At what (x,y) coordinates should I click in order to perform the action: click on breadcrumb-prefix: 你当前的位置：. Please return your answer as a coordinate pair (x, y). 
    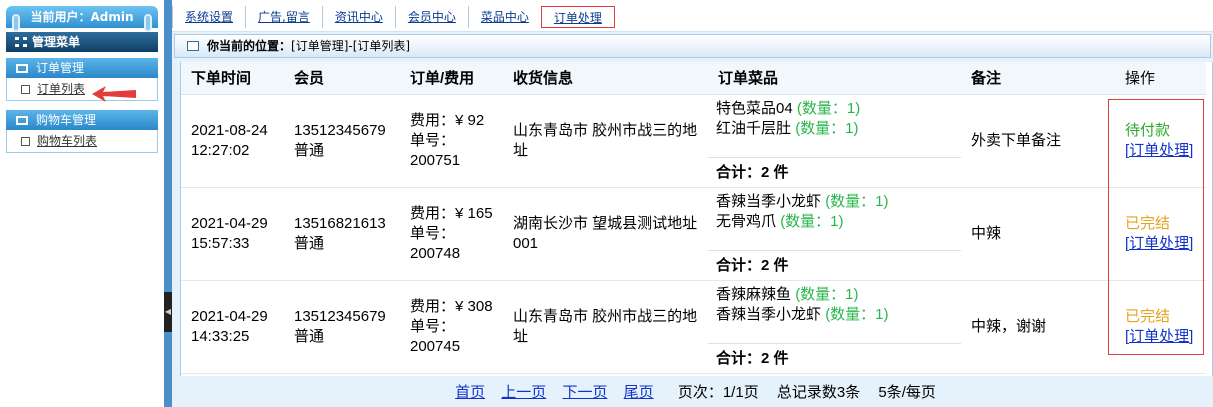
    Looking at the image, I should click on (249, 46).